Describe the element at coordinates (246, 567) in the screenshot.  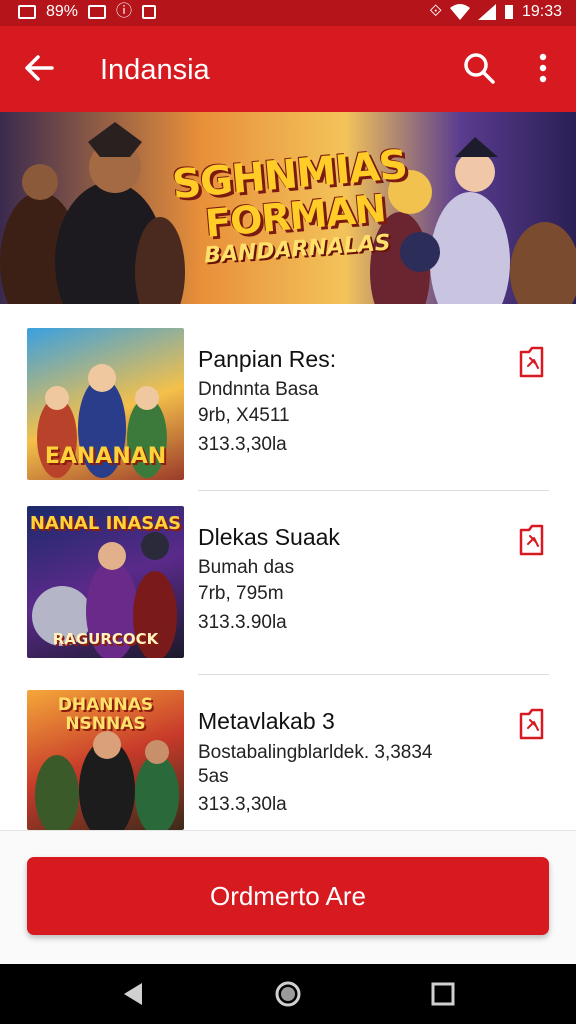
I see `item-line-1: Bumah das` at that location.